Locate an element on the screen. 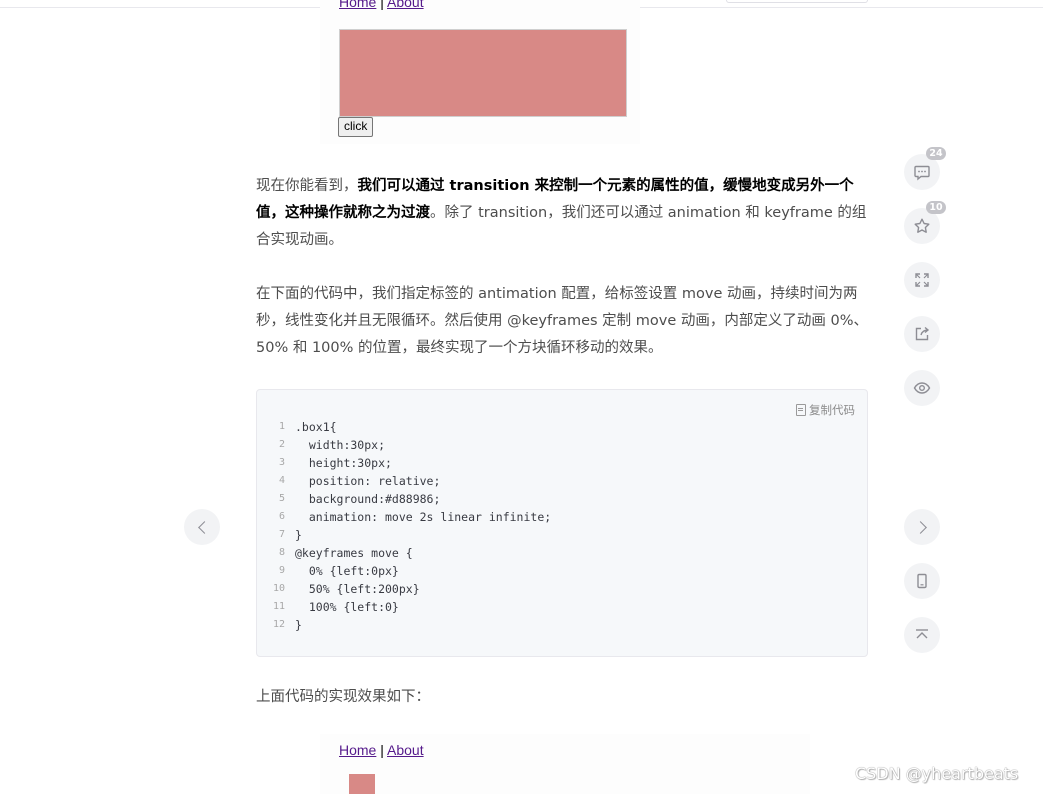 Image resolution: width=1043 pixels, height=794 pixels. code-text: 0% {left:0px} is located at coordinates (347, 571).